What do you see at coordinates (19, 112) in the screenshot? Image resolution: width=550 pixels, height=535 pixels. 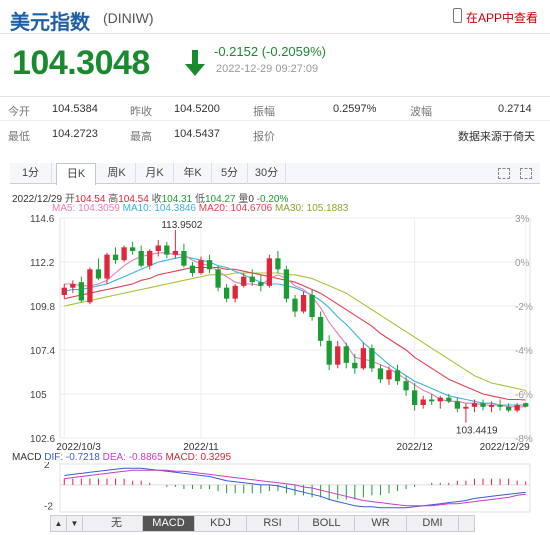 I see `open-label: 今开` at bounding box center [19, 112].